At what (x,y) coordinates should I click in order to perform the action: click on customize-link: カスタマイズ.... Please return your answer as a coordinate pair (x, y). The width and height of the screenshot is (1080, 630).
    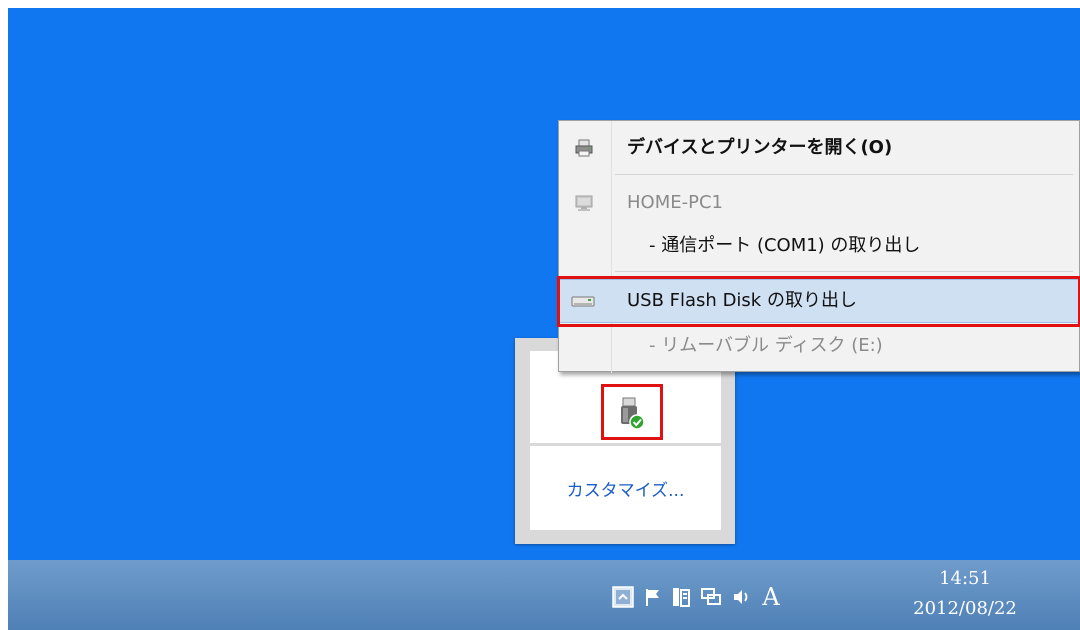
    Looking at the image, I should click on (625, 488).